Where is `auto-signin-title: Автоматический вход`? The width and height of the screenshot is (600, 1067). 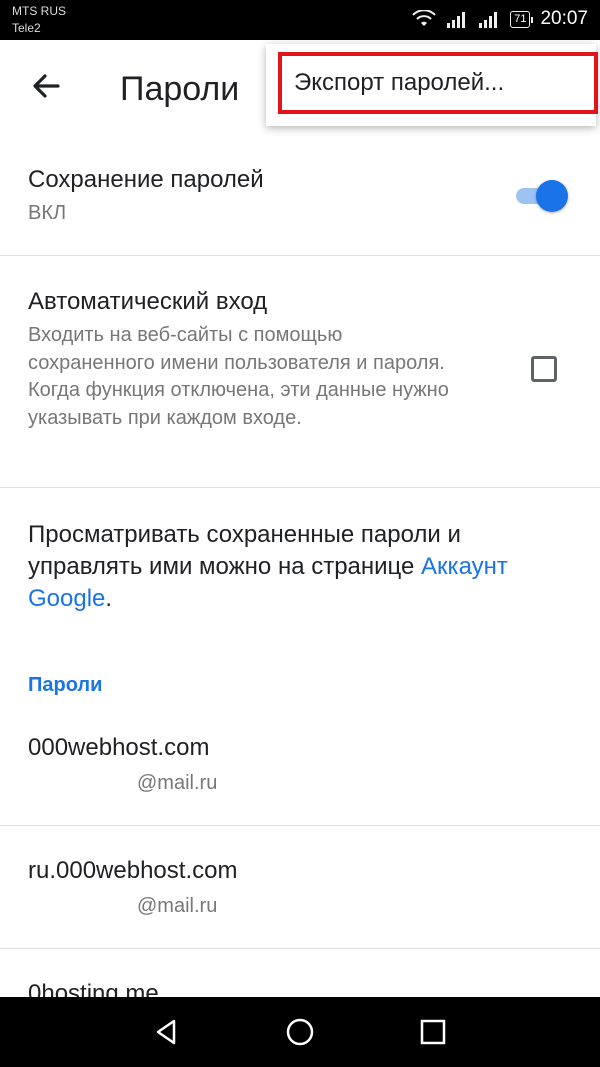
auto-signin-title: Автоматический вход is located at coordinates (148, 301).